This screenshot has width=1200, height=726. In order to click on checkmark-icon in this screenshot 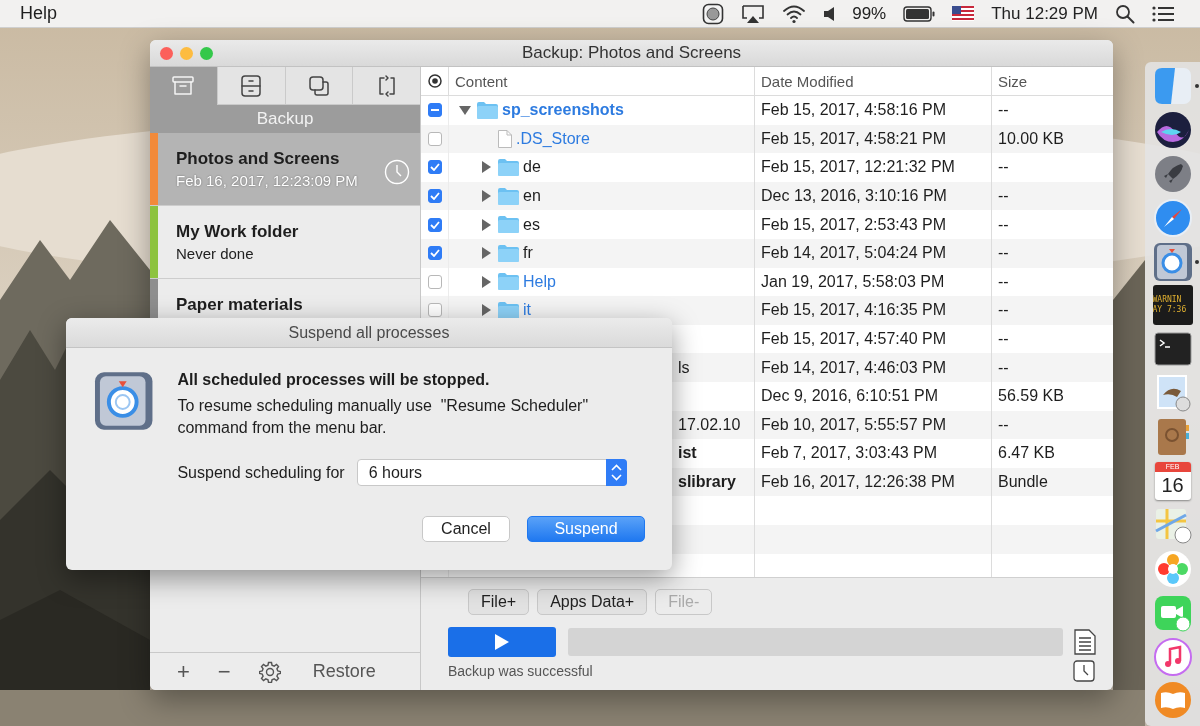, I will do `click(434, 224)`.